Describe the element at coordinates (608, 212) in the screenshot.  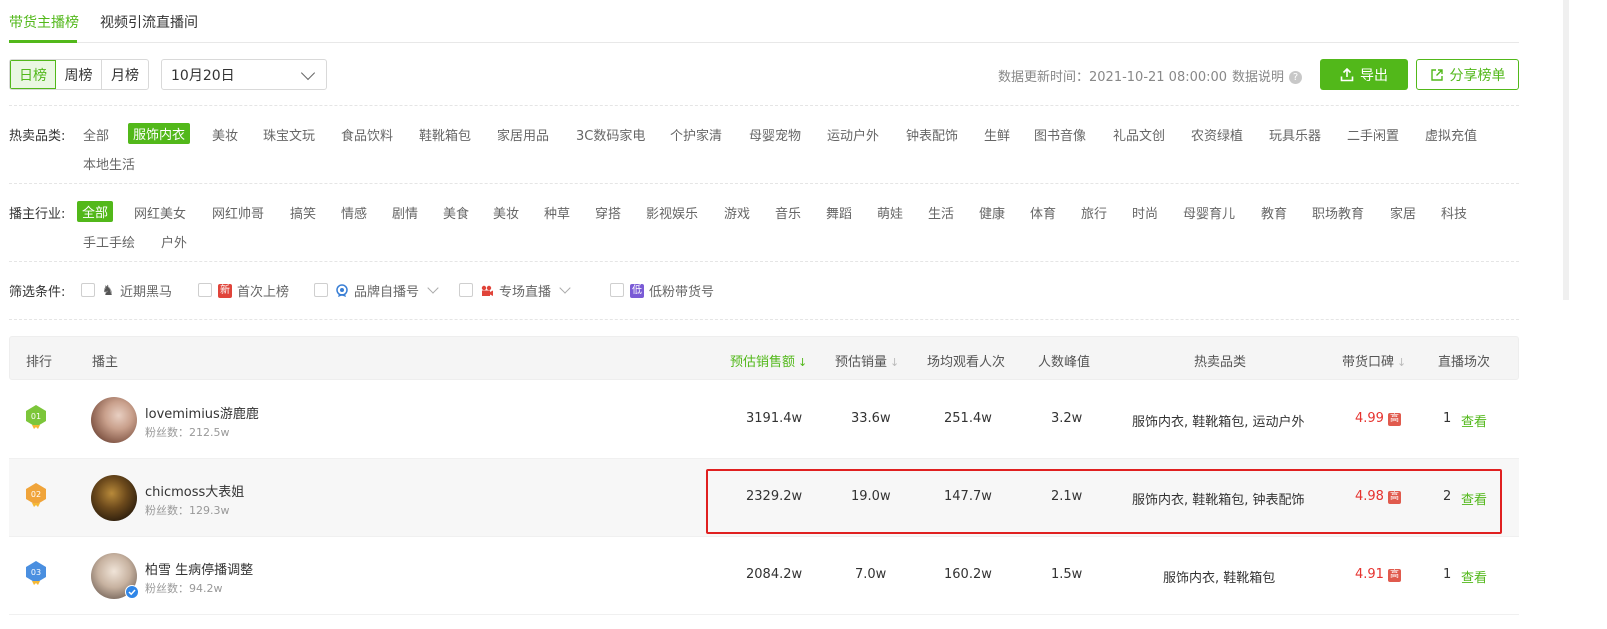
I see `industry-item: 穿搭` at that location.